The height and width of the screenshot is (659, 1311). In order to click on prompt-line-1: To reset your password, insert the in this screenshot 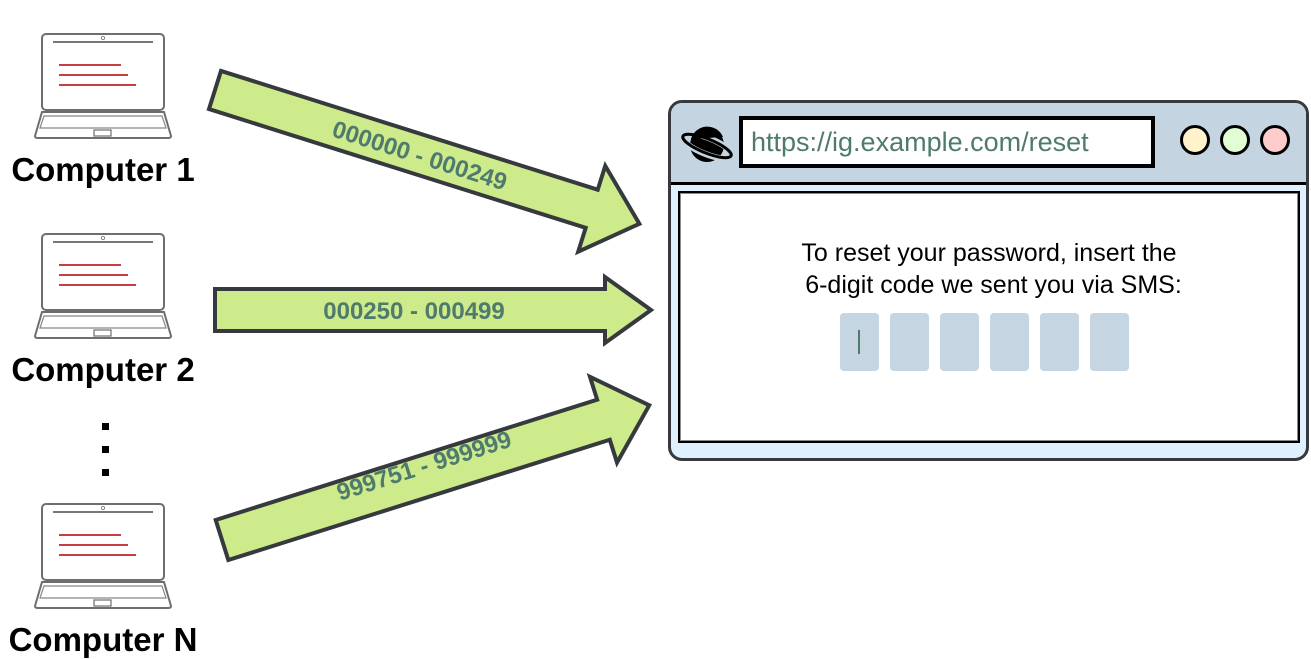, I will do `click(989, 253)`.